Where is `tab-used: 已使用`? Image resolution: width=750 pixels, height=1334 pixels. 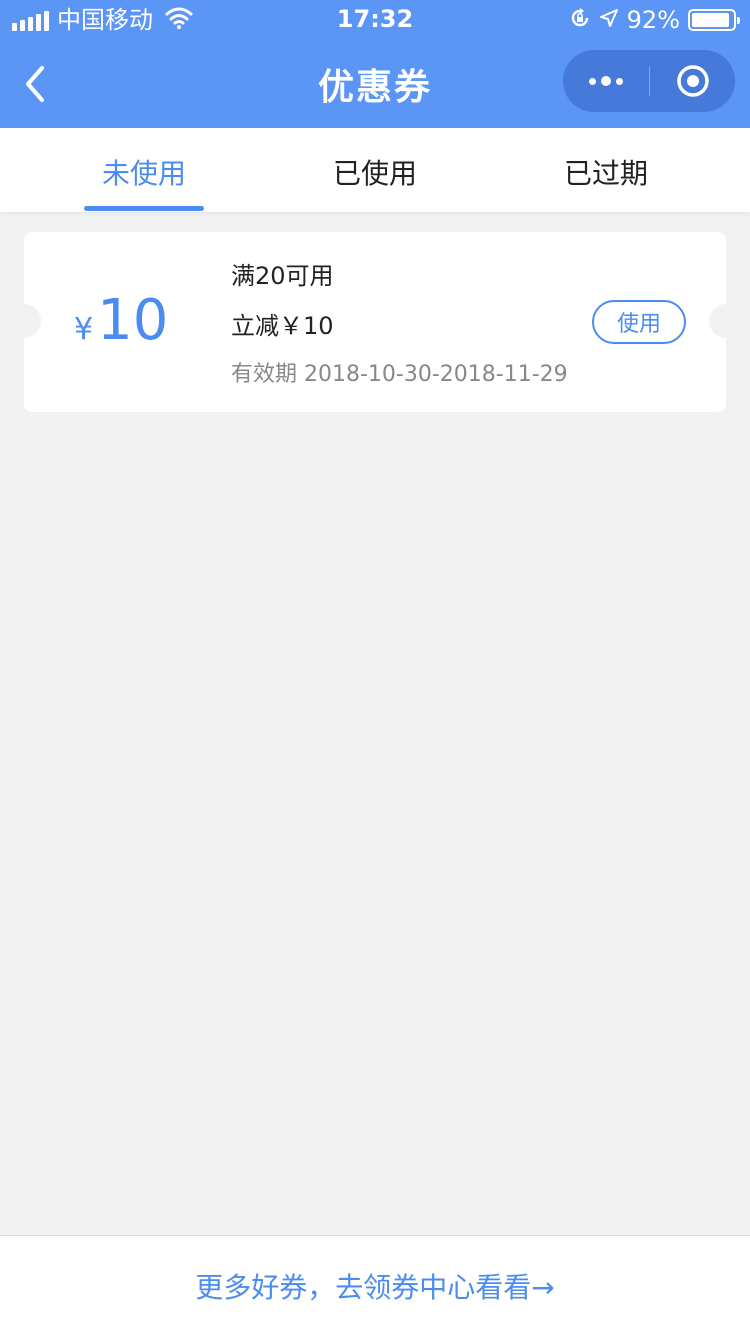
tab-used: 已使用 is located at coordinates (375, 172).